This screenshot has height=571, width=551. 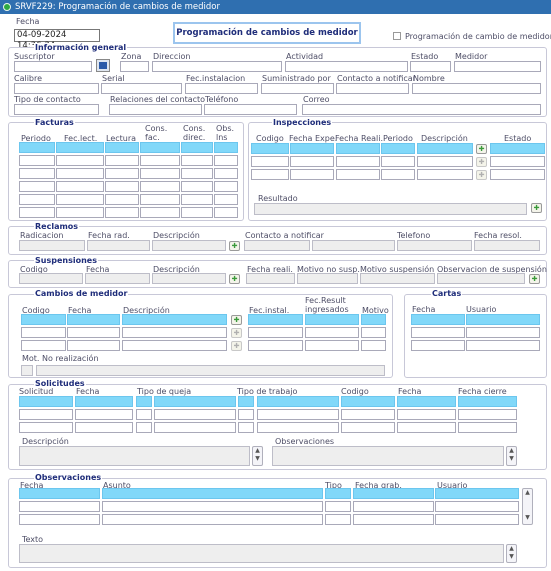 What do you see at coordinates (536, 208) in the screenshot?
I see `resultado-edit-button: ✚` at bounding box center [536, 208].